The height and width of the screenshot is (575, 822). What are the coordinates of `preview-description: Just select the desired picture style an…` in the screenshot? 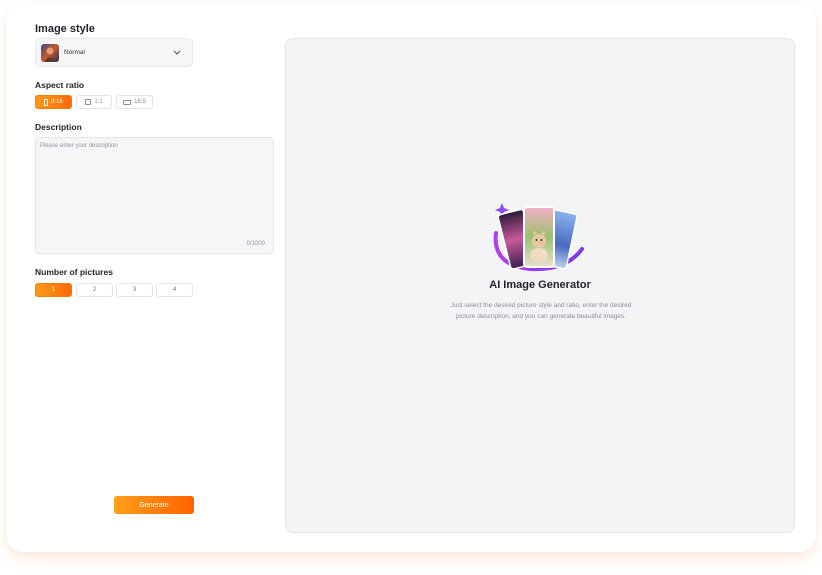 It's located at (541, 311).